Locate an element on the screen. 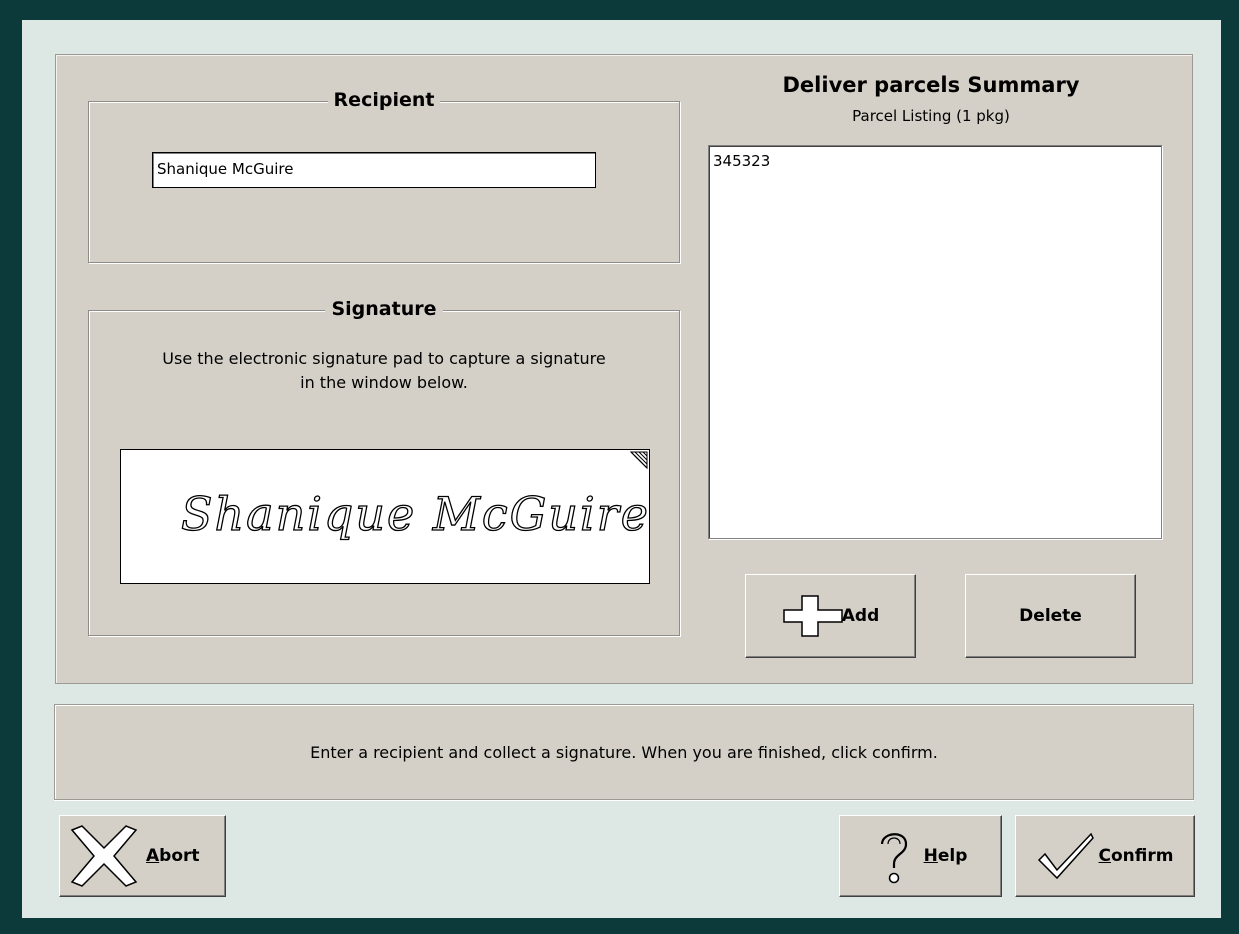 The image size is (1239, 934). abort-button: Abort is located at coordinates (142, 856).